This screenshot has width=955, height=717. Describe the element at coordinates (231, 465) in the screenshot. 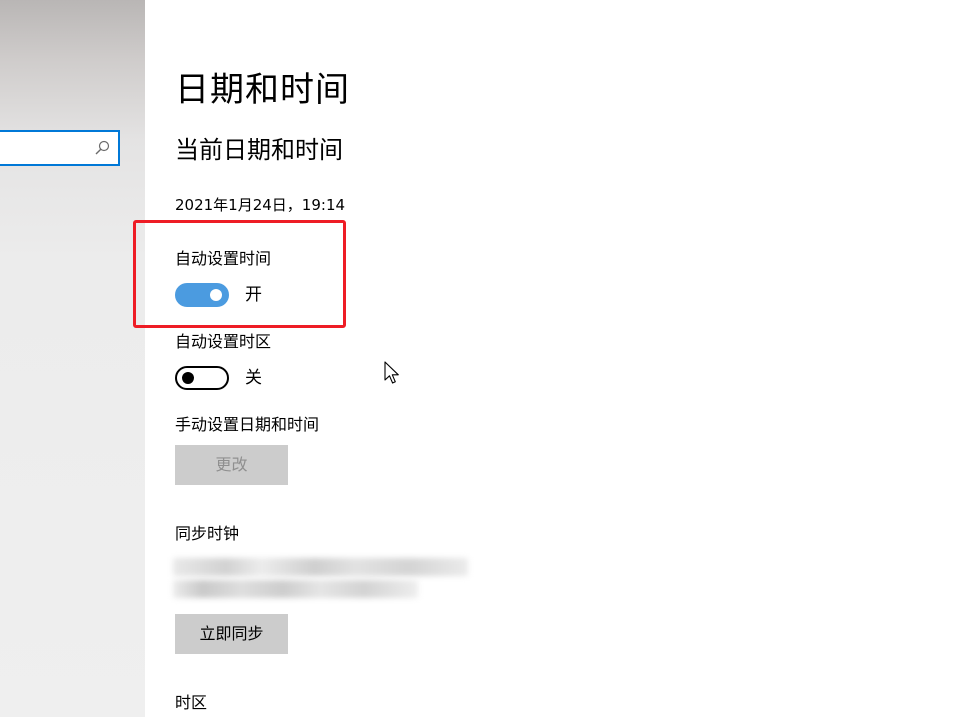

I see `change-button: 更改` at that location.